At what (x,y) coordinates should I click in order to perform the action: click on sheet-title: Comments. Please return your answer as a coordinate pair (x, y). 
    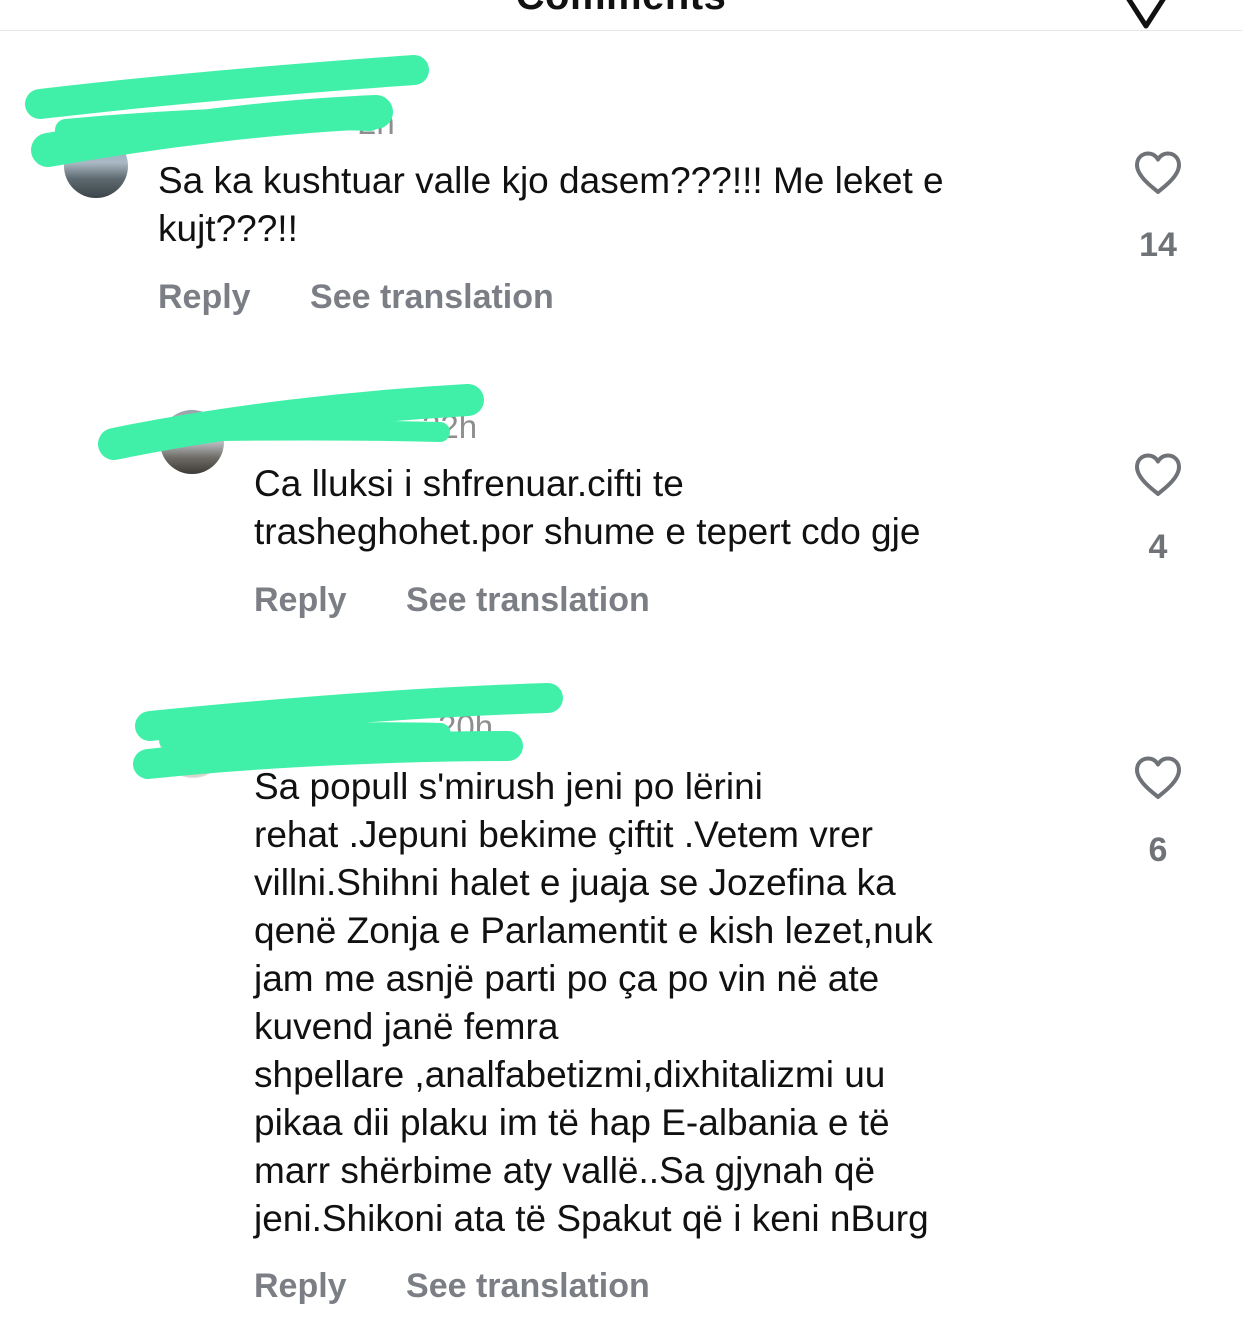
    Looking at the image, I should click on (621, 9).